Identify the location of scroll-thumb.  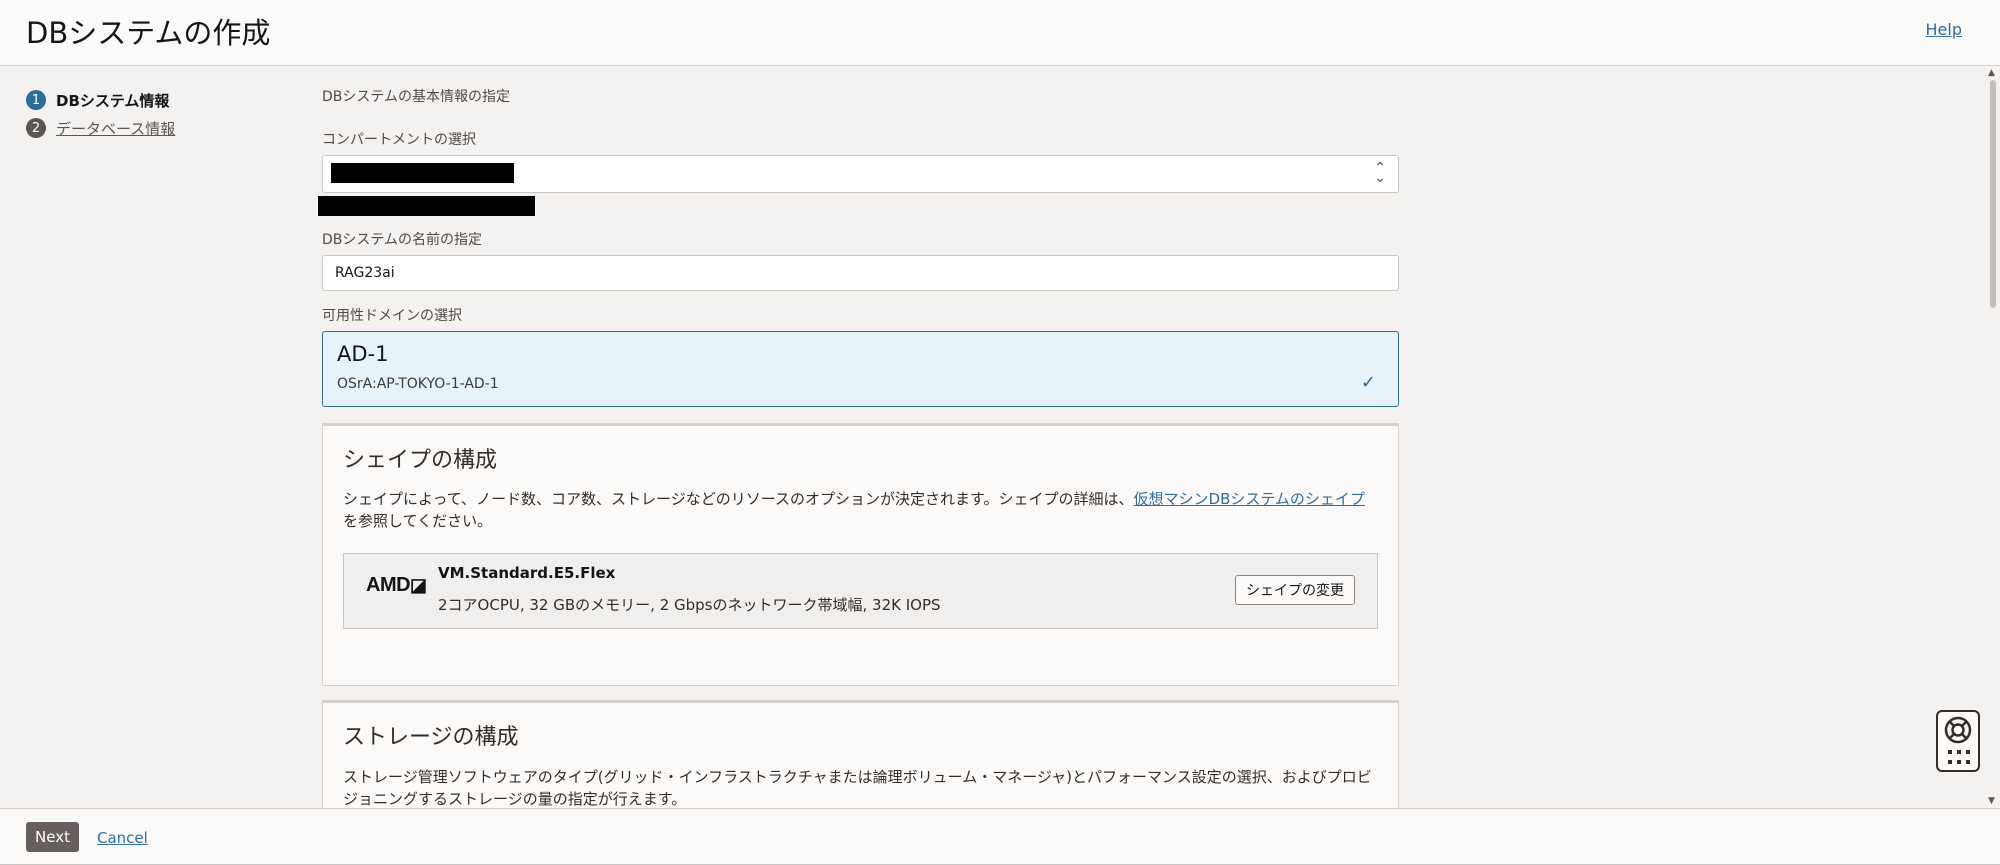
(1993, 194).